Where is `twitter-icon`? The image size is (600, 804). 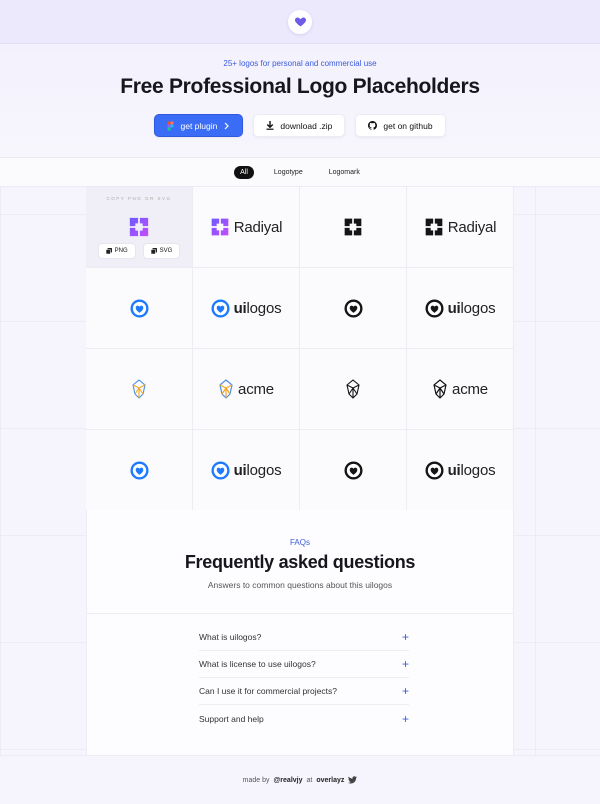 twitter-icon is located at coordinates (353, 780).